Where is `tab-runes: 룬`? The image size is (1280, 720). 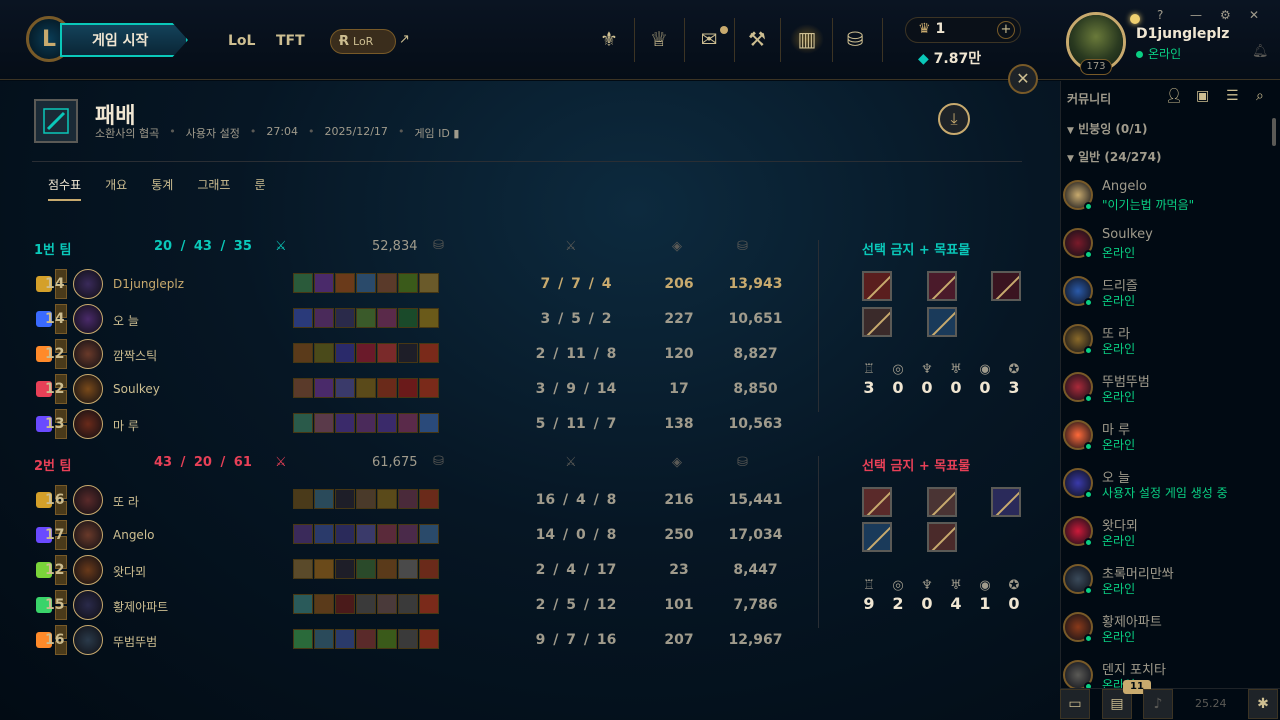 tab-runes: 룬 is located at coordinates (259, 188).